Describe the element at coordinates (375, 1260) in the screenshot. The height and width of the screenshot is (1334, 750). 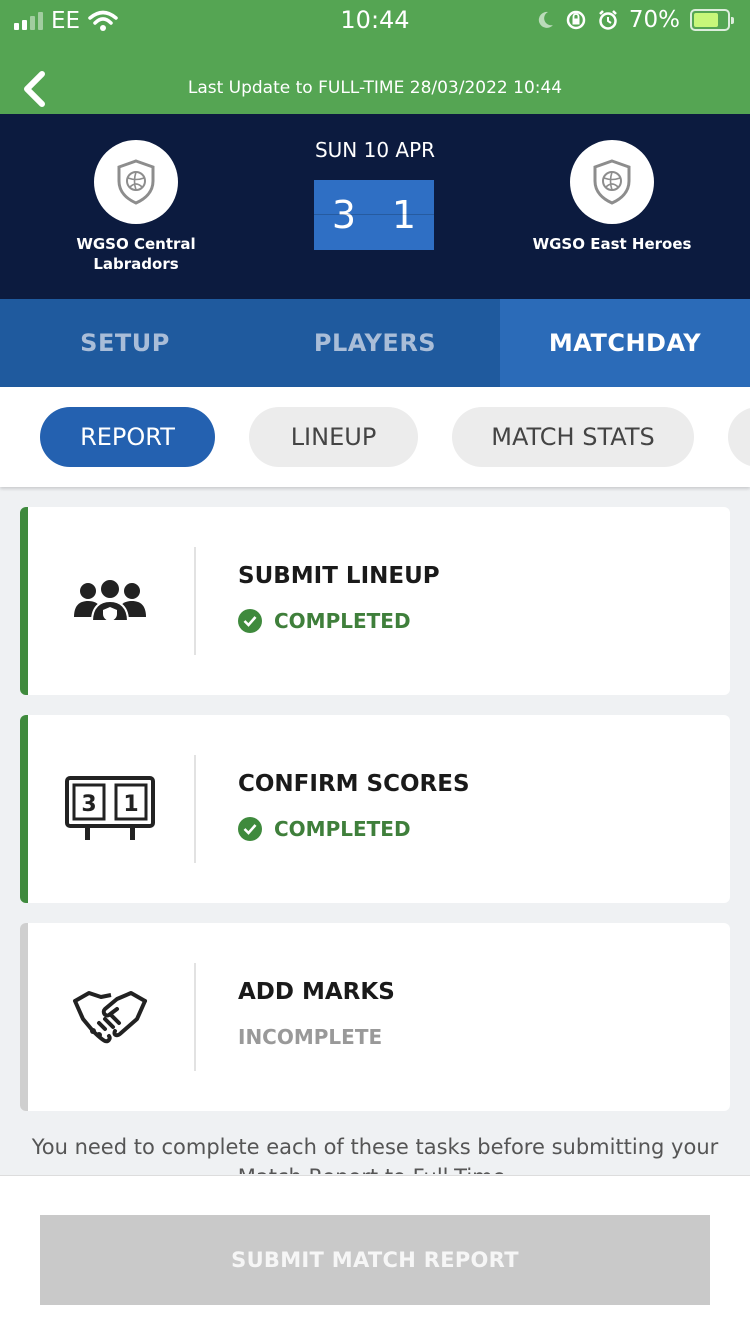
I see `submit-match-report-button: SUBMIT MATCH REPORT` at that location.